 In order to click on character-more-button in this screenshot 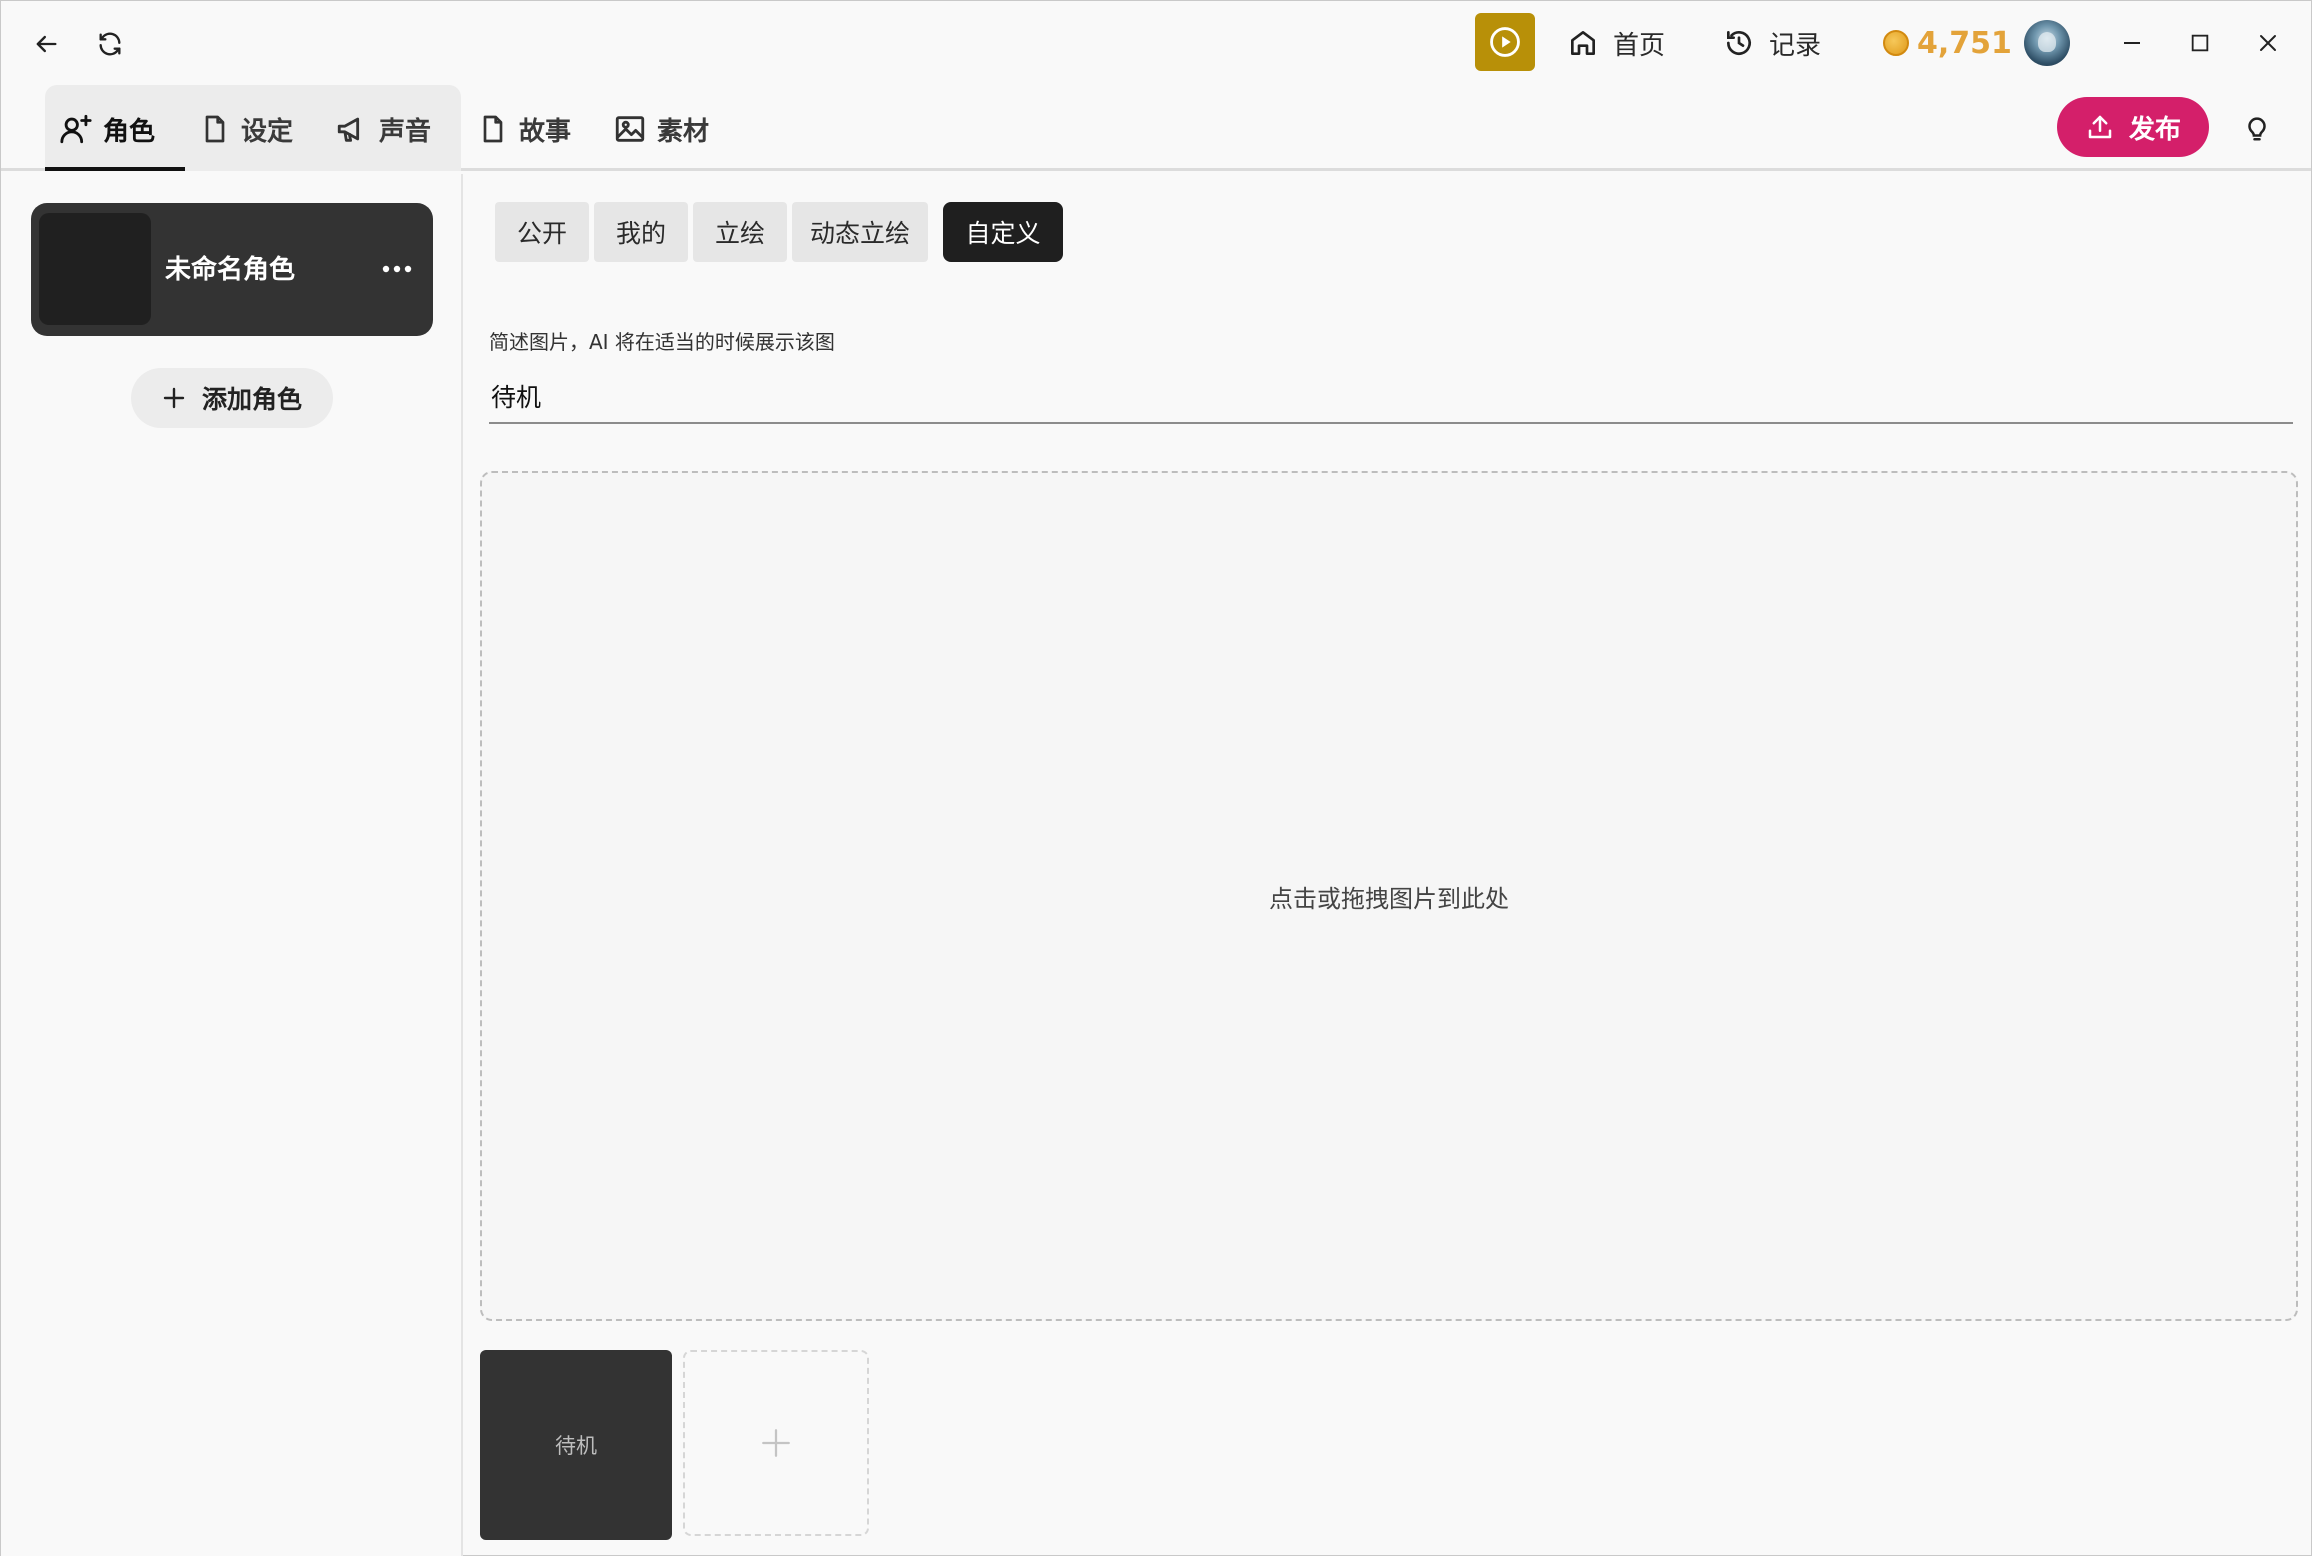, I will do `click(397, 269)`.